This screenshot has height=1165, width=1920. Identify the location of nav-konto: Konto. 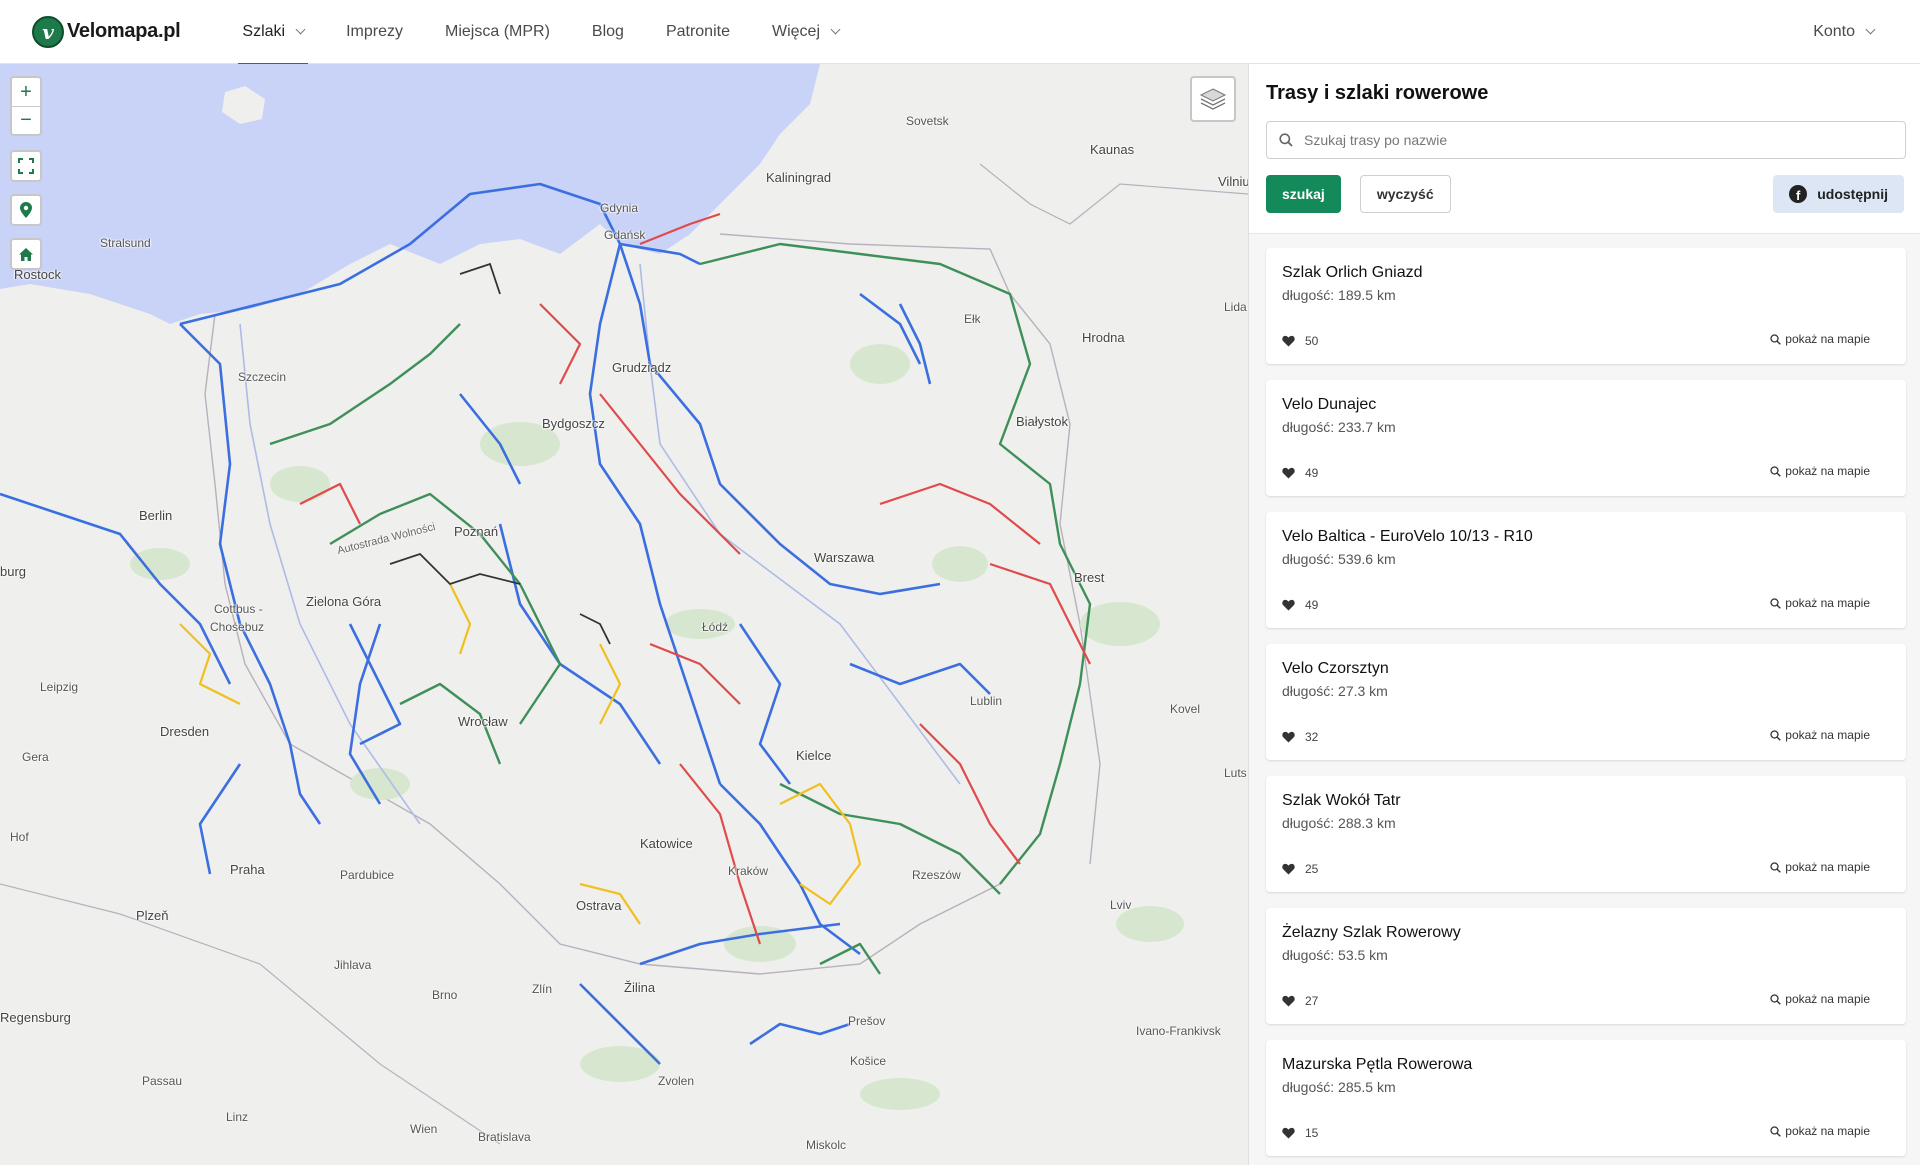
(1843, 32).